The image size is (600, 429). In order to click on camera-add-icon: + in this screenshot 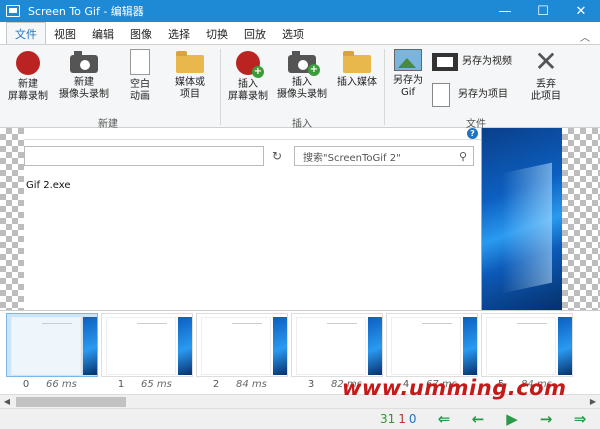, I will do `click(304, 63)`.